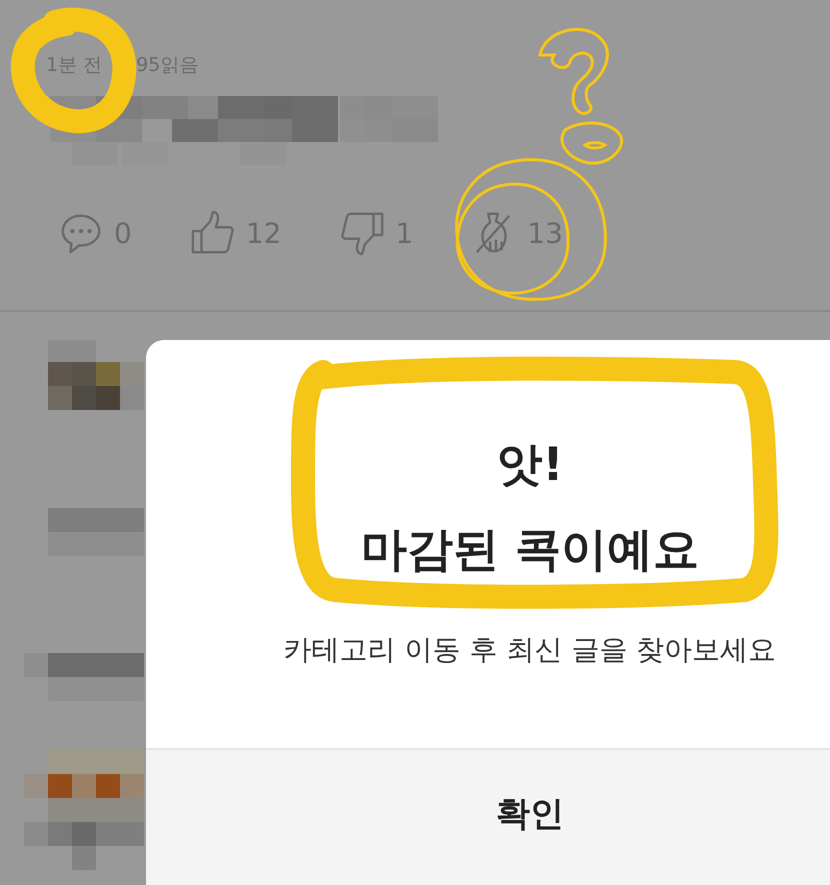 The image size is (830, 885). What do you see at coordinates (488, 816) in the screenshot?
I see `confirm-button: 확인` at bounding box center [488, 816].